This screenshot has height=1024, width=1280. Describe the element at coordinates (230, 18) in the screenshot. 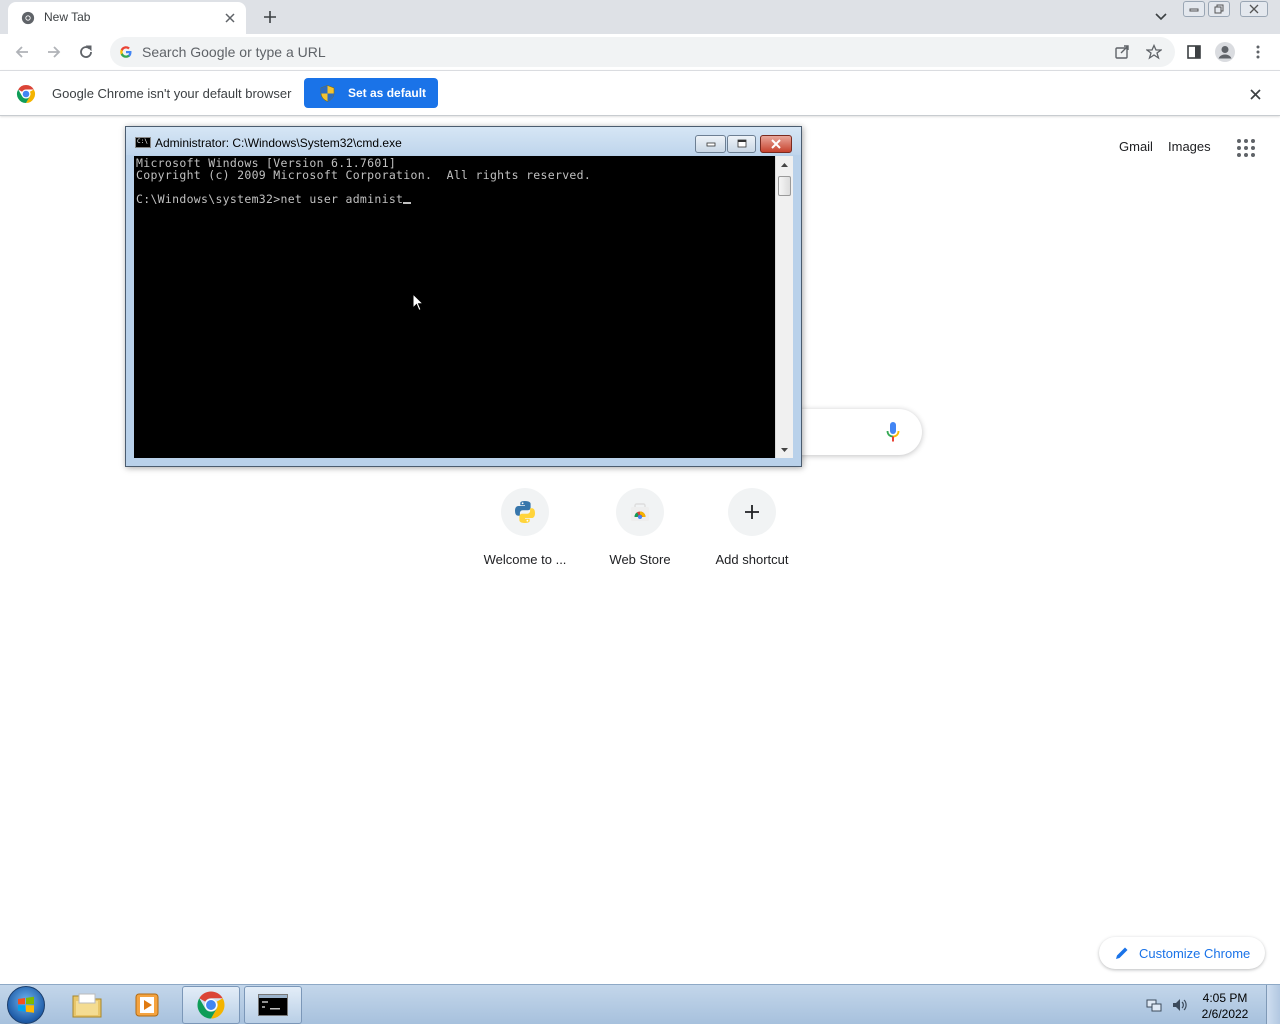

I see `tab-close-icon` at that location.